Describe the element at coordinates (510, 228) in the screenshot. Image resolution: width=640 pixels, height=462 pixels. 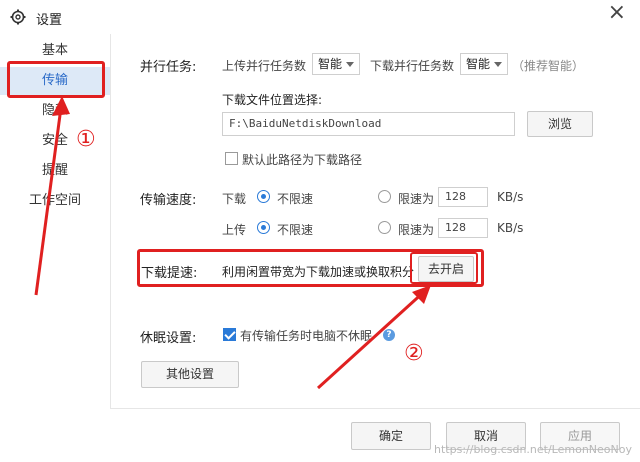
I see `upload-unit: KB/s` at that location.